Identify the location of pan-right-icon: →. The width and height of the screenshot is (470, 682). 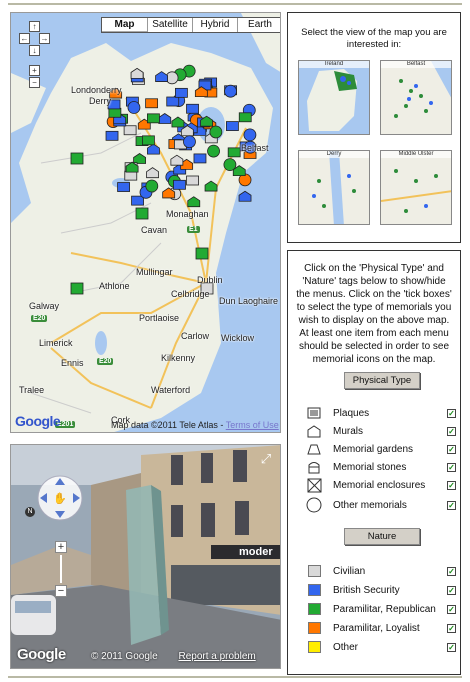
(44, 38).